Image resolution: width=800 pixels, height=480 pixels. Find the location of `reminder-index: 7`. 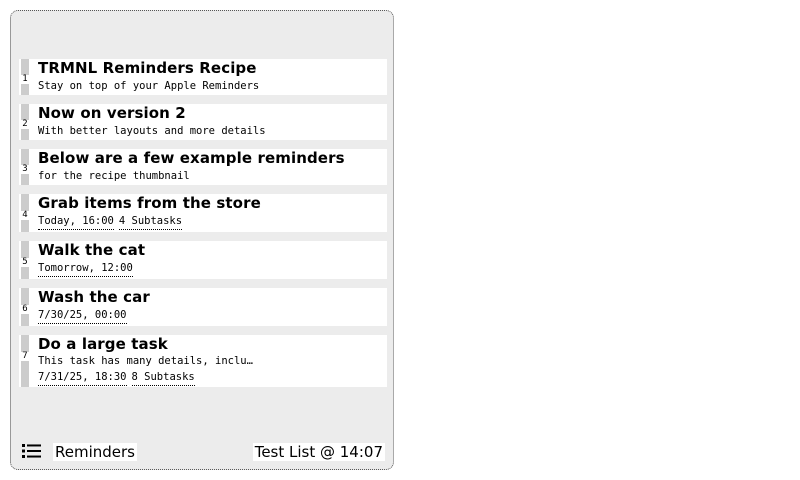

reminder-index: 7 is located at coordinates (25, 356).